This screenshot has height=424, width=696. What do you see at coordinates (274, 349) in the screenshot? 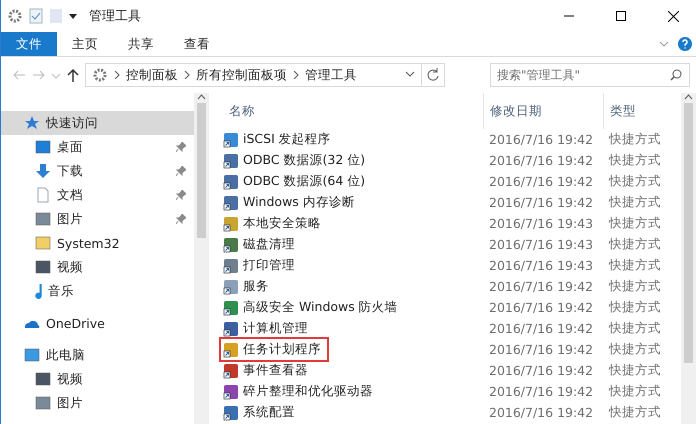
I see `file-name: 任务计划程序` at bounding box center [274, 349].